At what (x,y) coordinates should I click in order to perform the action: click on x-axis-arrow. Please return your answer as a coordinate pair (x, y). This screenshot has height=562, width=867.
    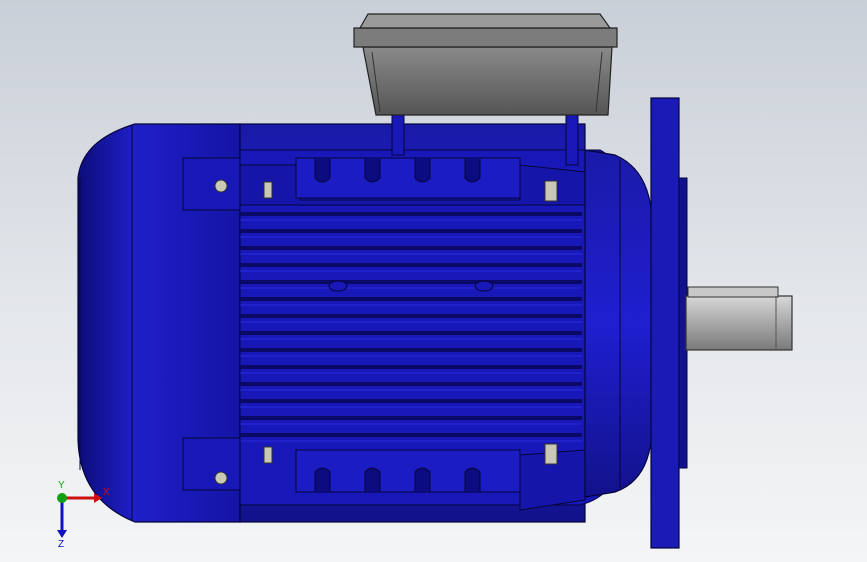
    Looking at the image, I should click on (82, 498).